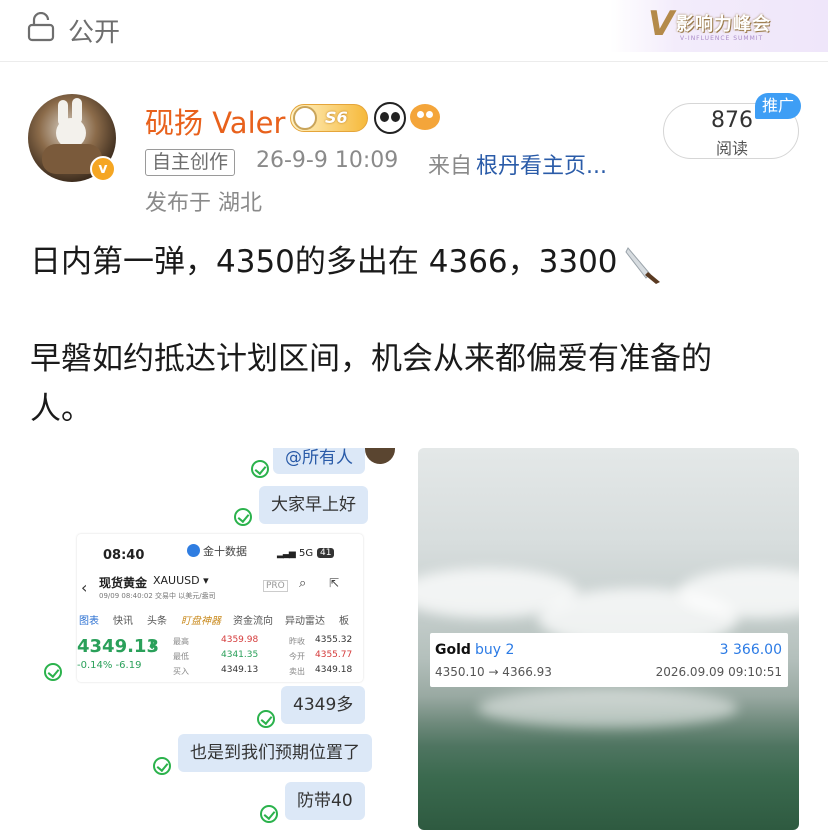 This screenshot has height=837, width=828. Describe the element at coordinates (181, 671) in the screenshot. I see `stat-label: 买入` at that location.